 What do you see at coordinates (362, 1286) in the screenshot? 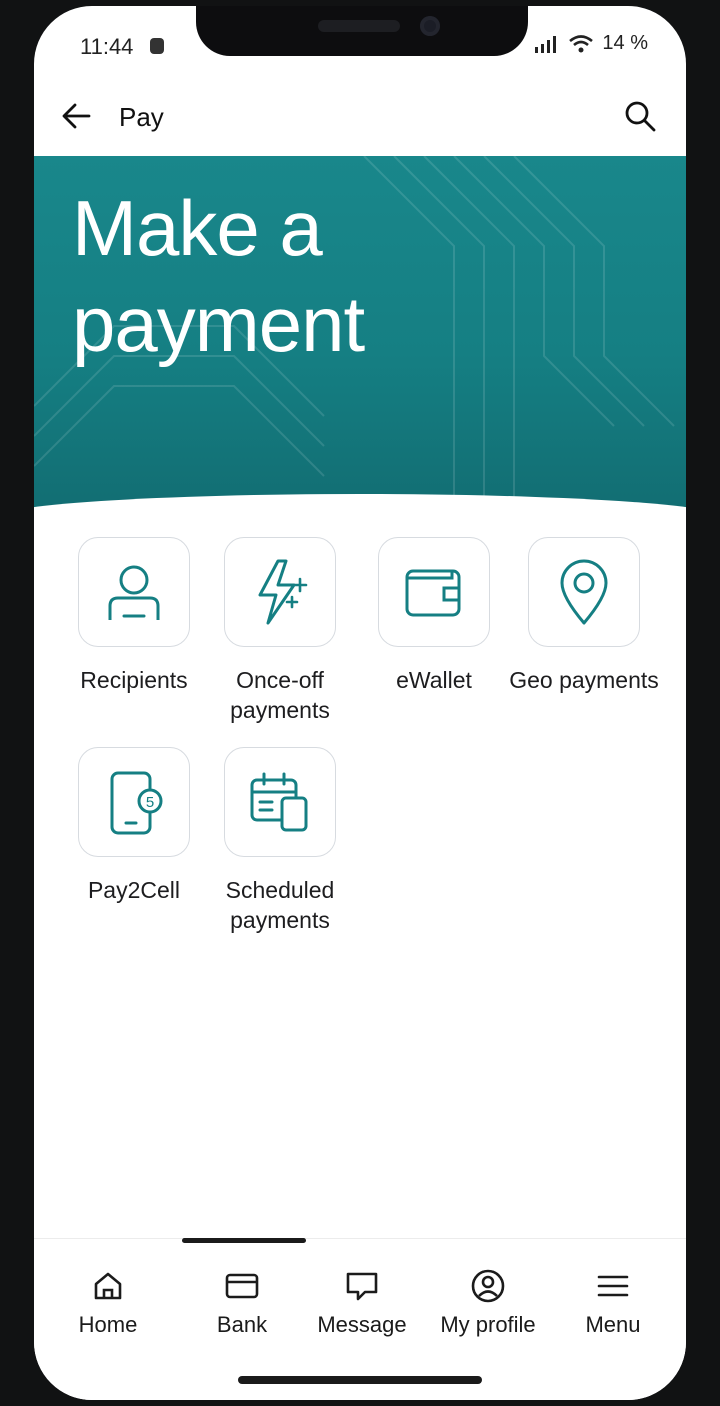
I see `chat-icon` at bounding box center [362, 1286].